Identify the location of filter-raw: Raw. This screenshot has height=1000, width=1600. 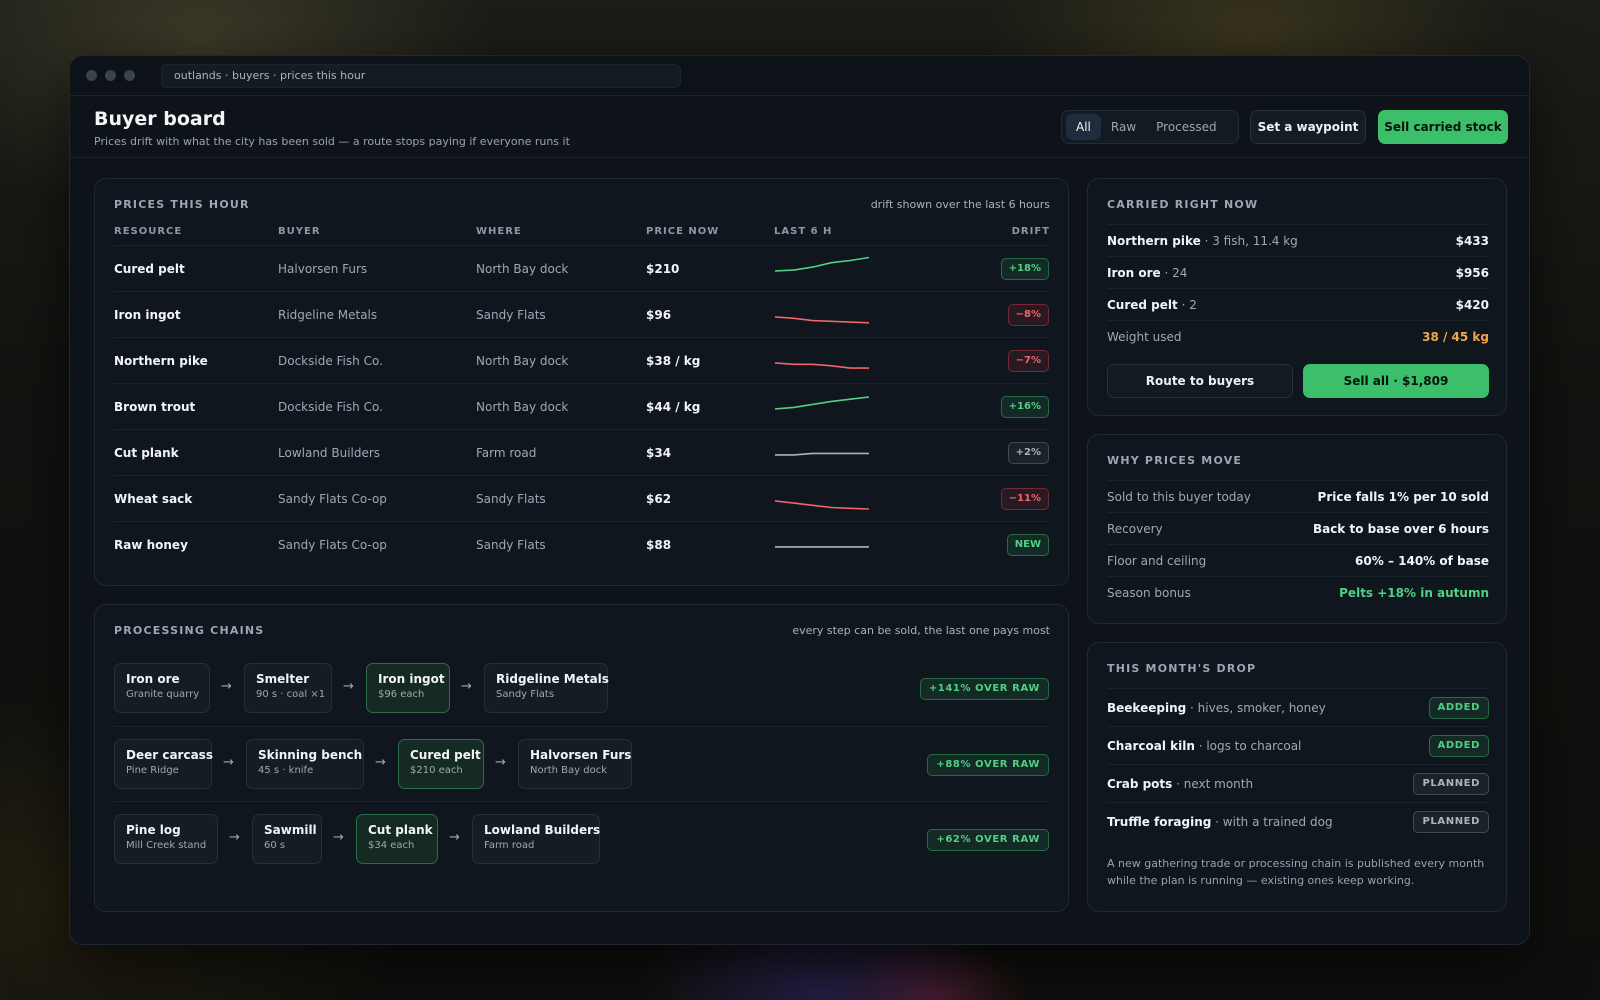
(1123, 127).